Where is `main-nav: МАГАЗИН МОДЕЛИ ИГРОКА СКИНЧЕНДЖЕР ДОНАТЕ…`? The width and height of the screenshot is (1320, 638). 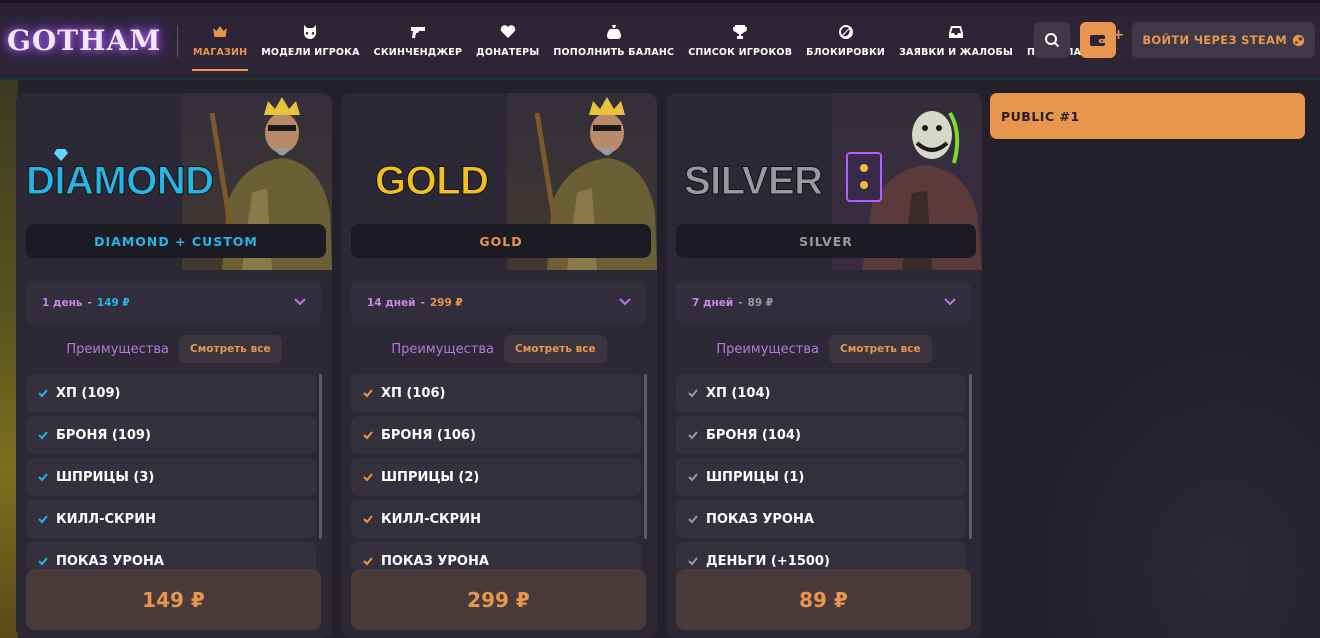
main-nav: МАГАЗИН МОДЕЛИ ИГРОКА СКИНЧЕНДЖЕР ДОНАТЕ… is located at coordinates (637, 40).